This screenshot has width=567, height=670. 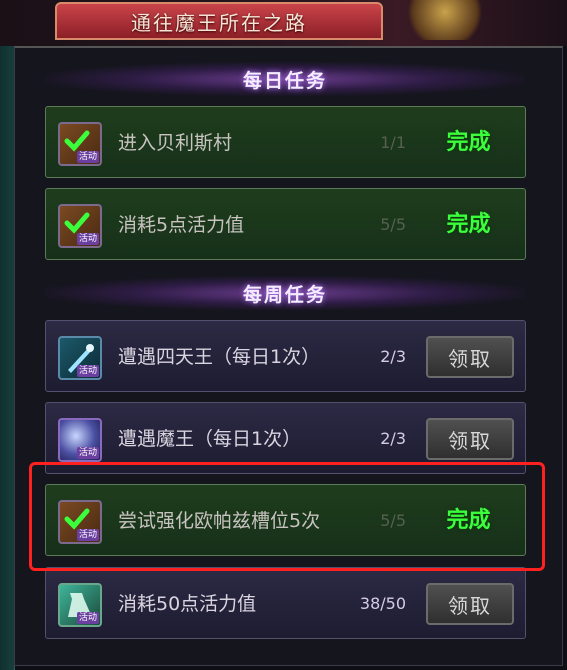 What do you see at coordinates (219, 357) in the screenshot?
I see `task-label: 遭遇四天王（每日1次）` at bounding box center [219, 357].